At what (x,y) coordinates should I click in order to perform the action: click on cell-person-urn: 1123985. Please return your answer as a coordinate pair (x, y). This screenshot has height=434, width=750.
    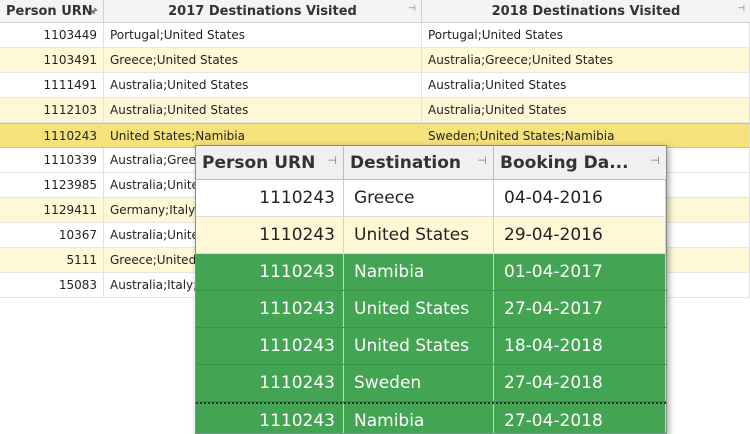
    Looking at the image, I should click on (52, 185).